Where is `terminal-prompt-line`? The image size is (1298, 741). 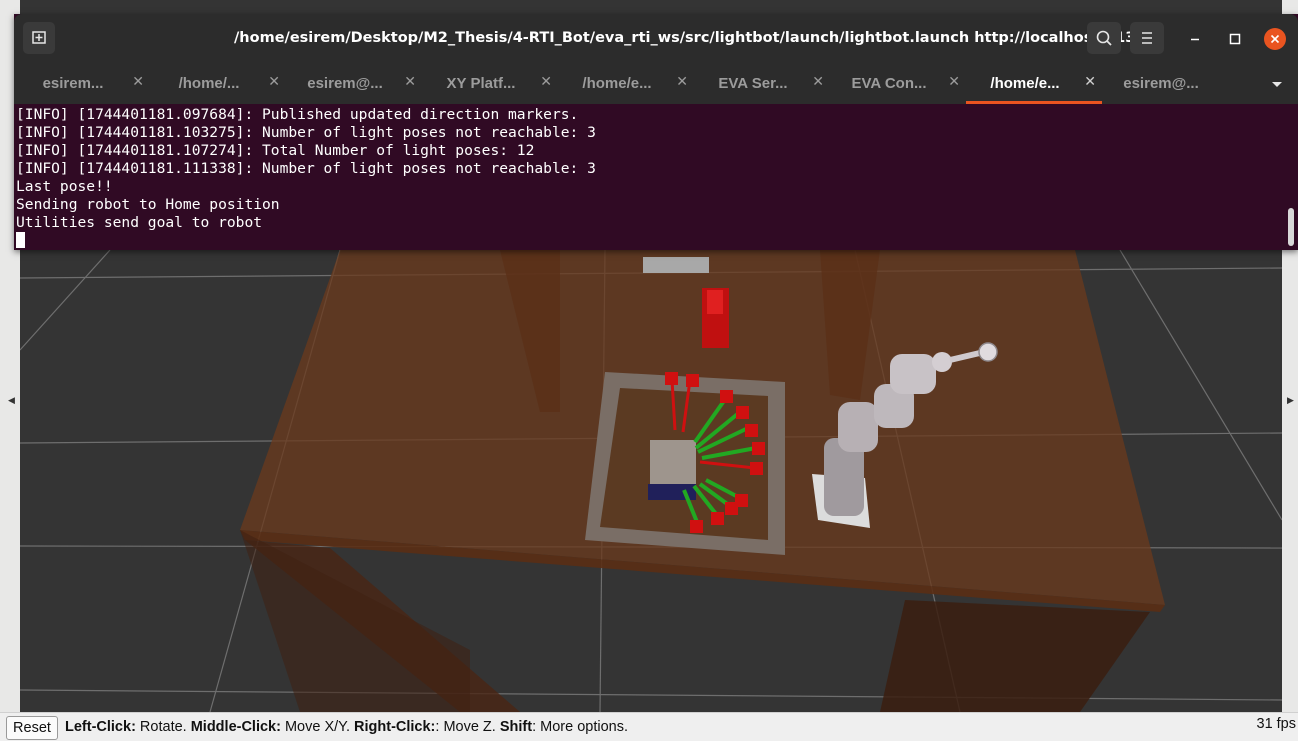
terminal-prompt-line is located at coordinates (649, 241).